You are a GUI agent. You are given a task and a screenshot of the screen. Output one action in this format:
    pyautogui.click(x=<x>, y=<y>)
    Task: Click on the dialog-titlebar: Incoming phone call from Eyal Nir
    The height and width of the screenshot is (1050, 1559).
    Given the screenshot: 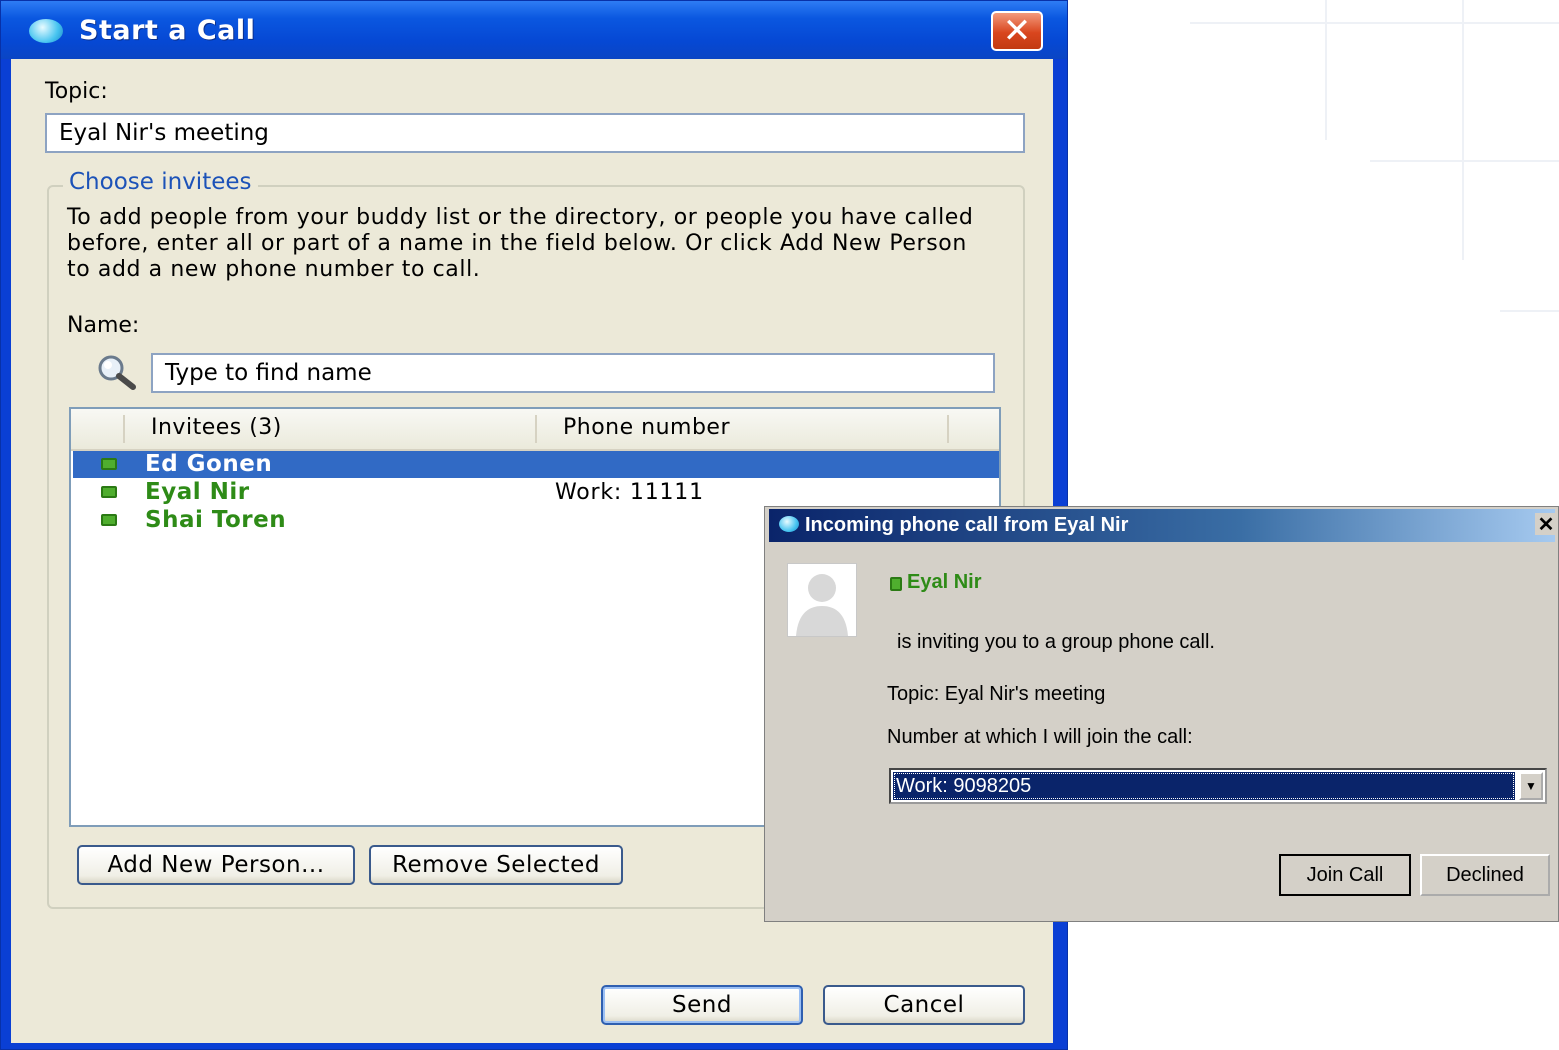 What is the action you would take?
    pyautogui.click(x=1162, y=525)
    